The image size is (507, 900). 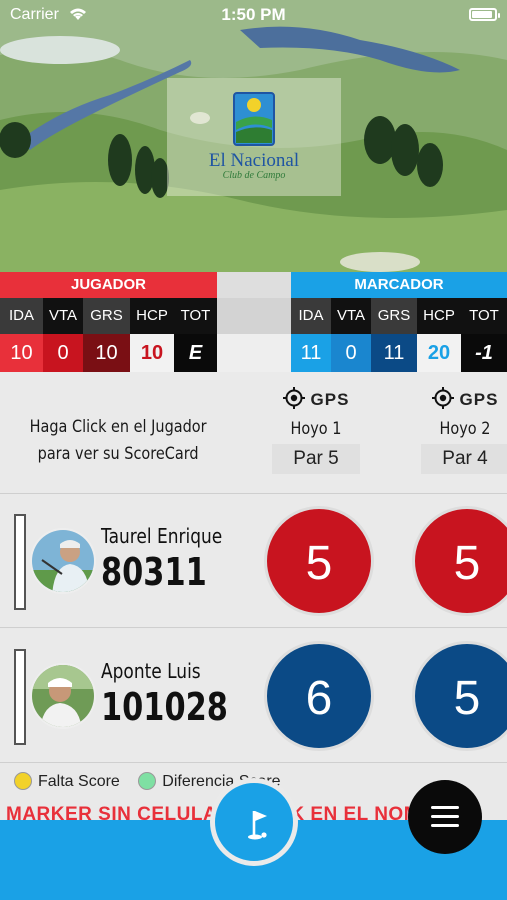 What do you see at coordinates (465, 429) in the screenshot?
I see `hole-2-label: Hoyo 2` at bounding box center [465, 429].